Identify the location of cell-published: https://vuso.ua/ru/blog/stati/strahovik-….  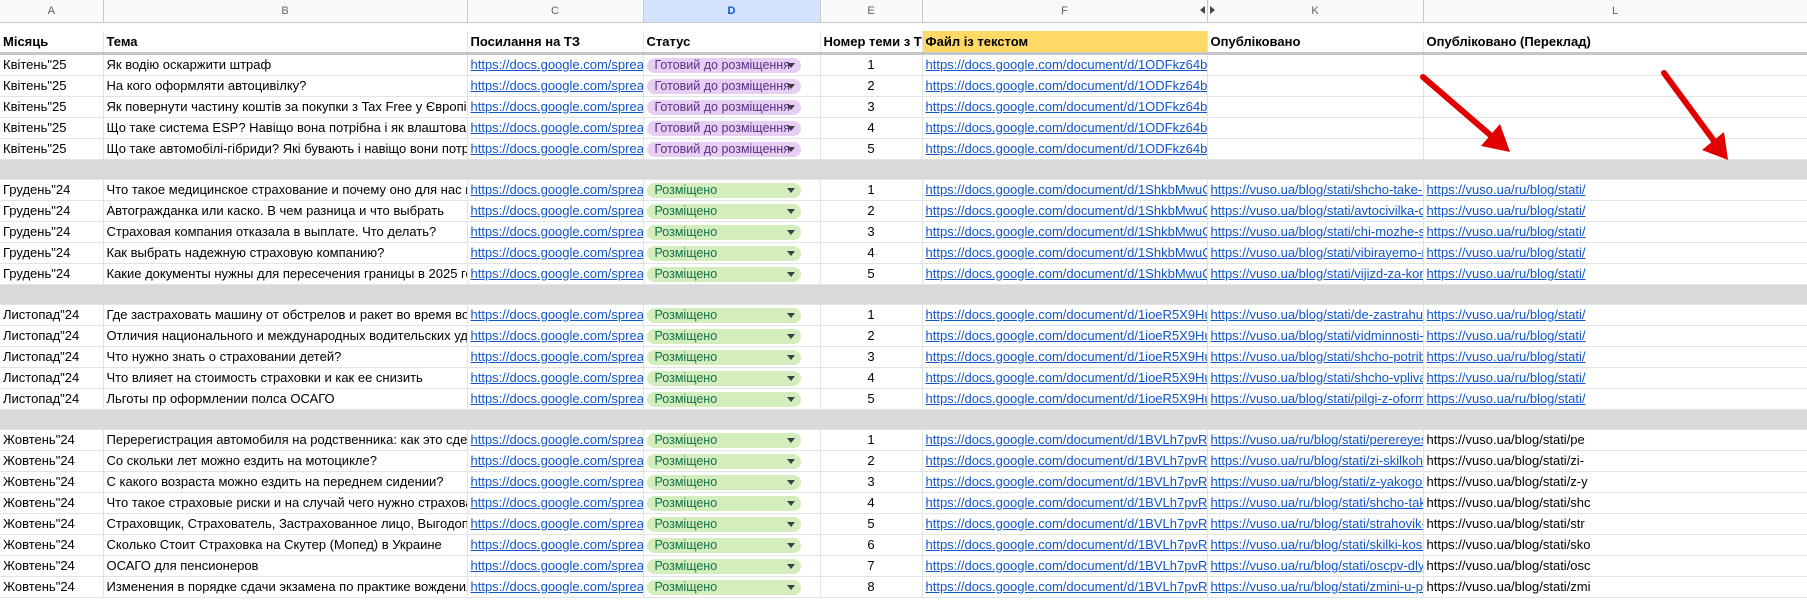
(1315, 524).